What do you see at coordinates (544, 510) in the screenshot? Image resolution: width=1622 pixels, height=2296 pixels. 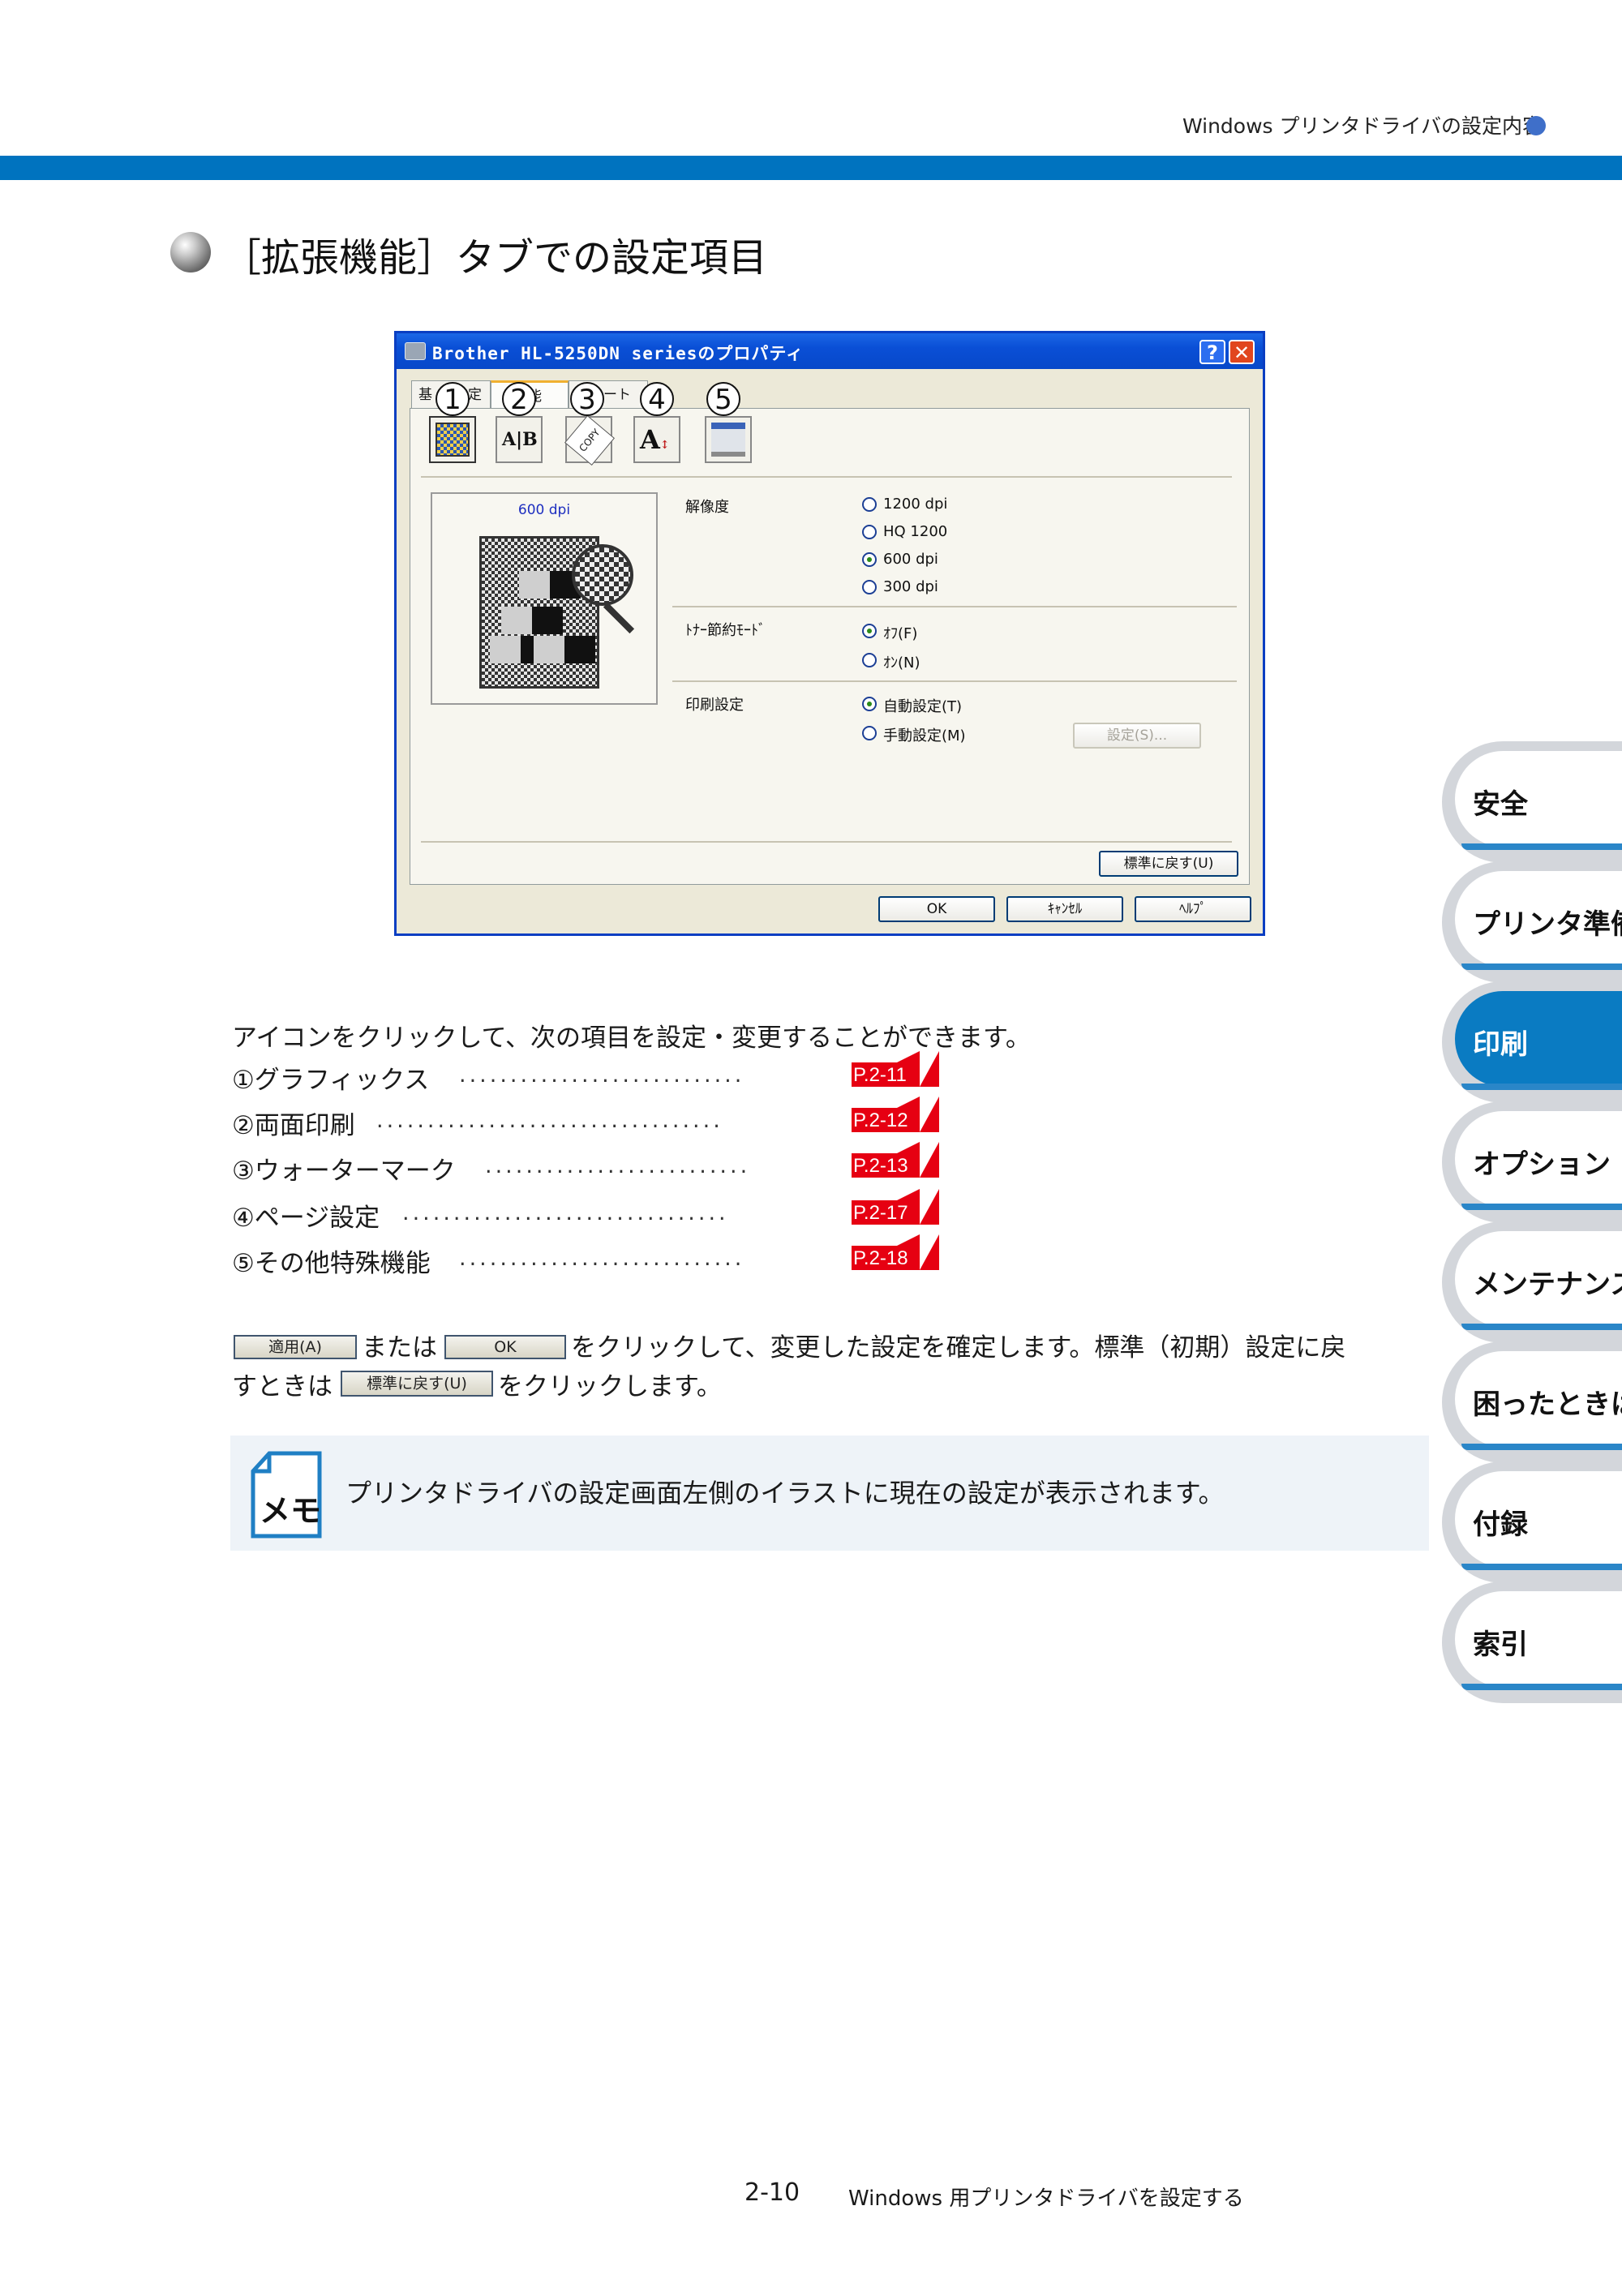 I see `preview-resolution: 600 dpi` at bounding box center [544, 510].